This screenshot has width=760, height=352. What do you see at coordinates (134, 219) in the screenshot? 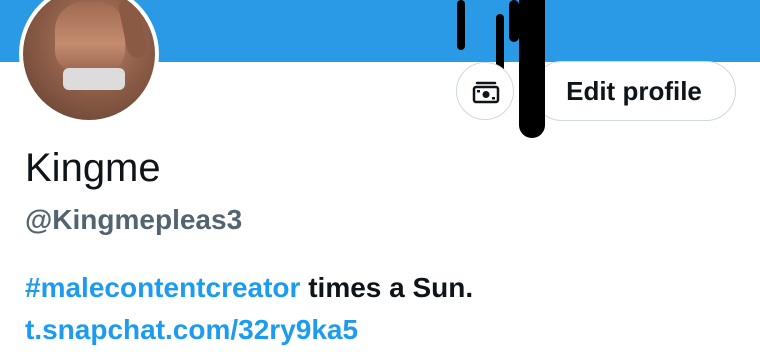
I see `user-handle: @Kingmepleas3` at bounding box center [134, 219].